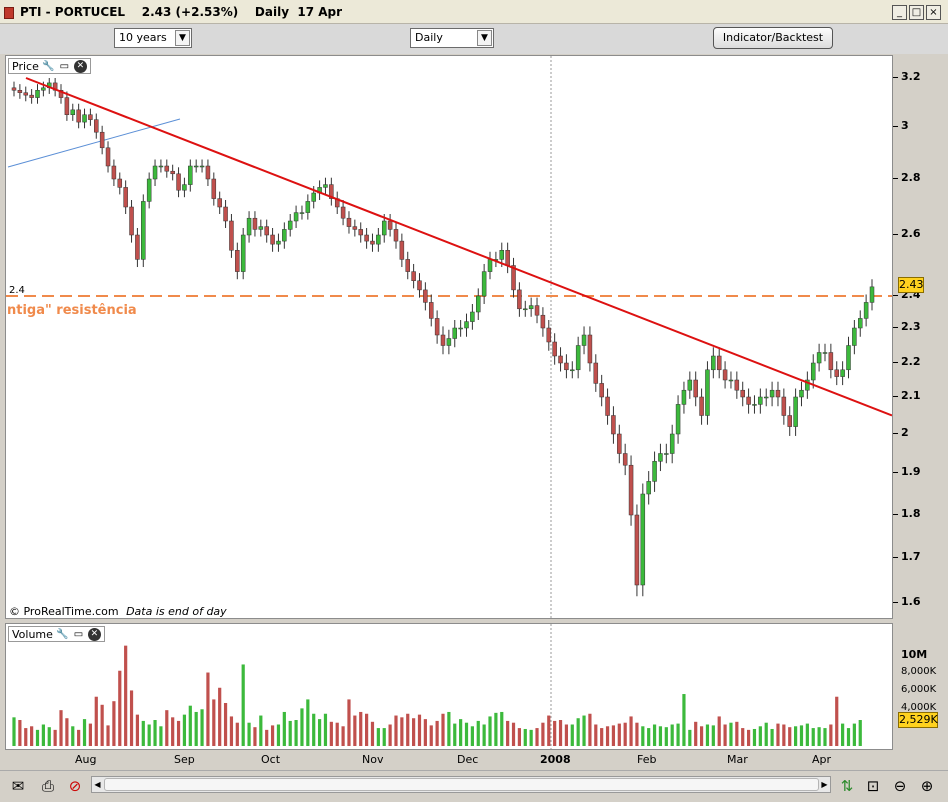  I want to click on price-tick-label: 2.8, so click(911, 177).